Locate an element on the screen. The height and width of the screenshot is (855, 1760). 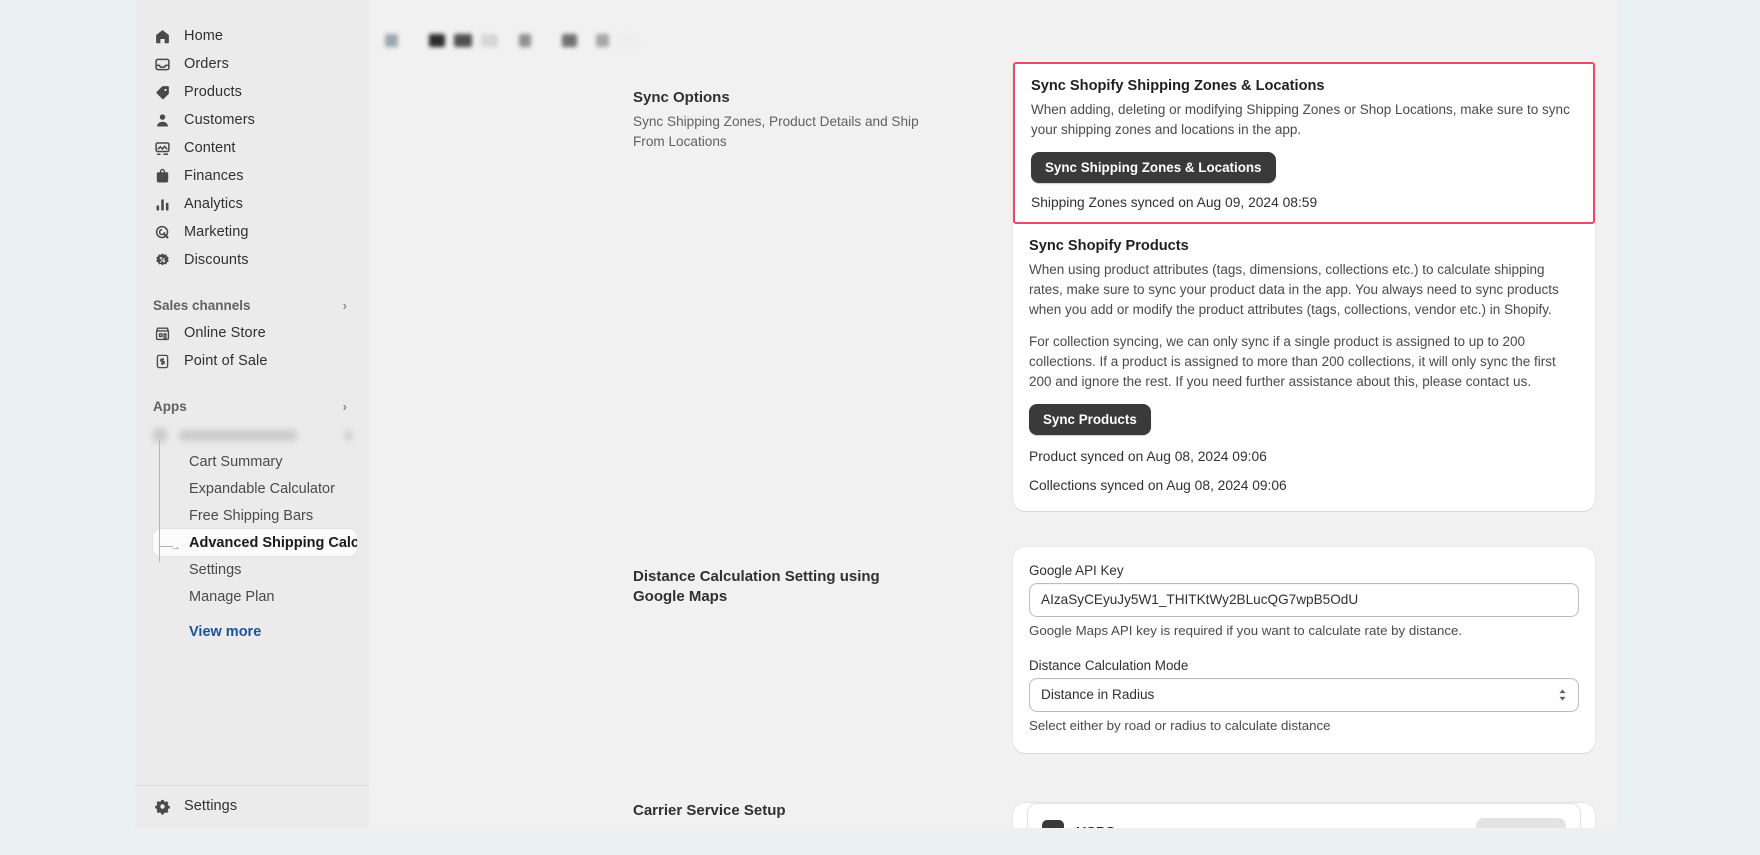
sub-item-label: Settings is located at coordinates (215, 569).